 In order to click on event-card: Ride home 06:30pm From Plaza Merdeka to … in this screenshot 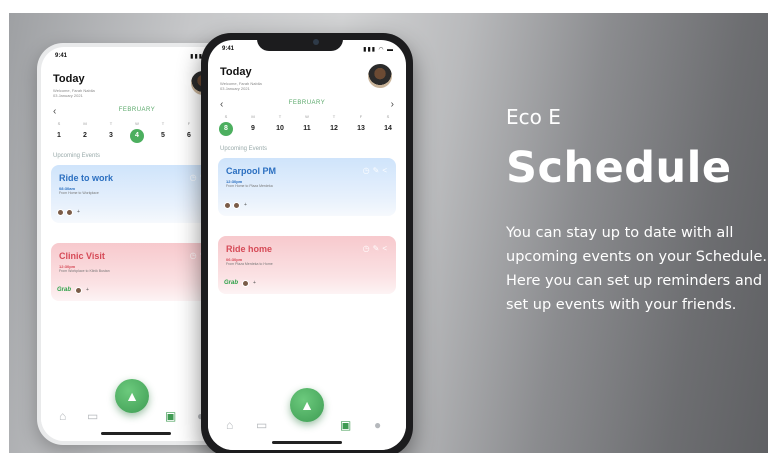, I will do `click(307, 265)`.